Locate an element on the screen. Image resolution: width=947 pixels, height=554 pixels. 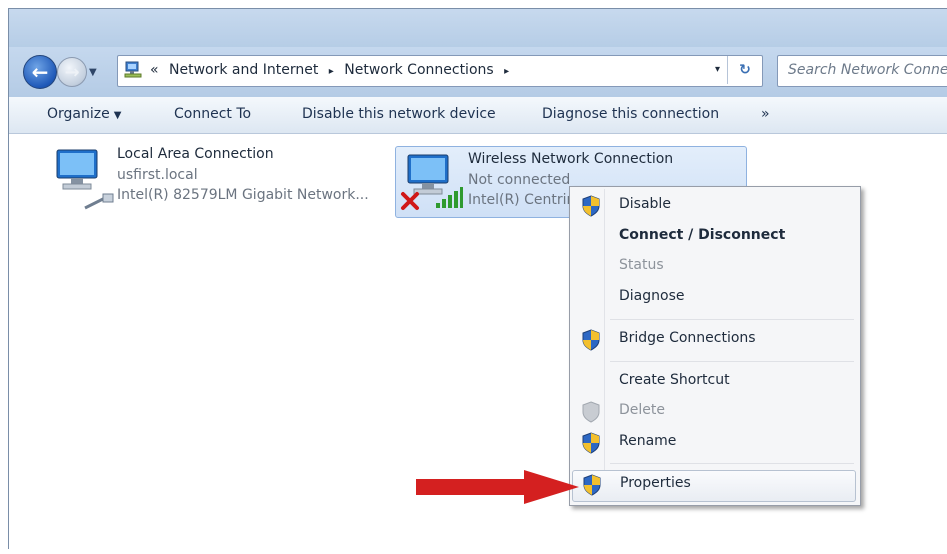
menu-item-label: Connect / Disconnect is located at coordinates (702, 235).